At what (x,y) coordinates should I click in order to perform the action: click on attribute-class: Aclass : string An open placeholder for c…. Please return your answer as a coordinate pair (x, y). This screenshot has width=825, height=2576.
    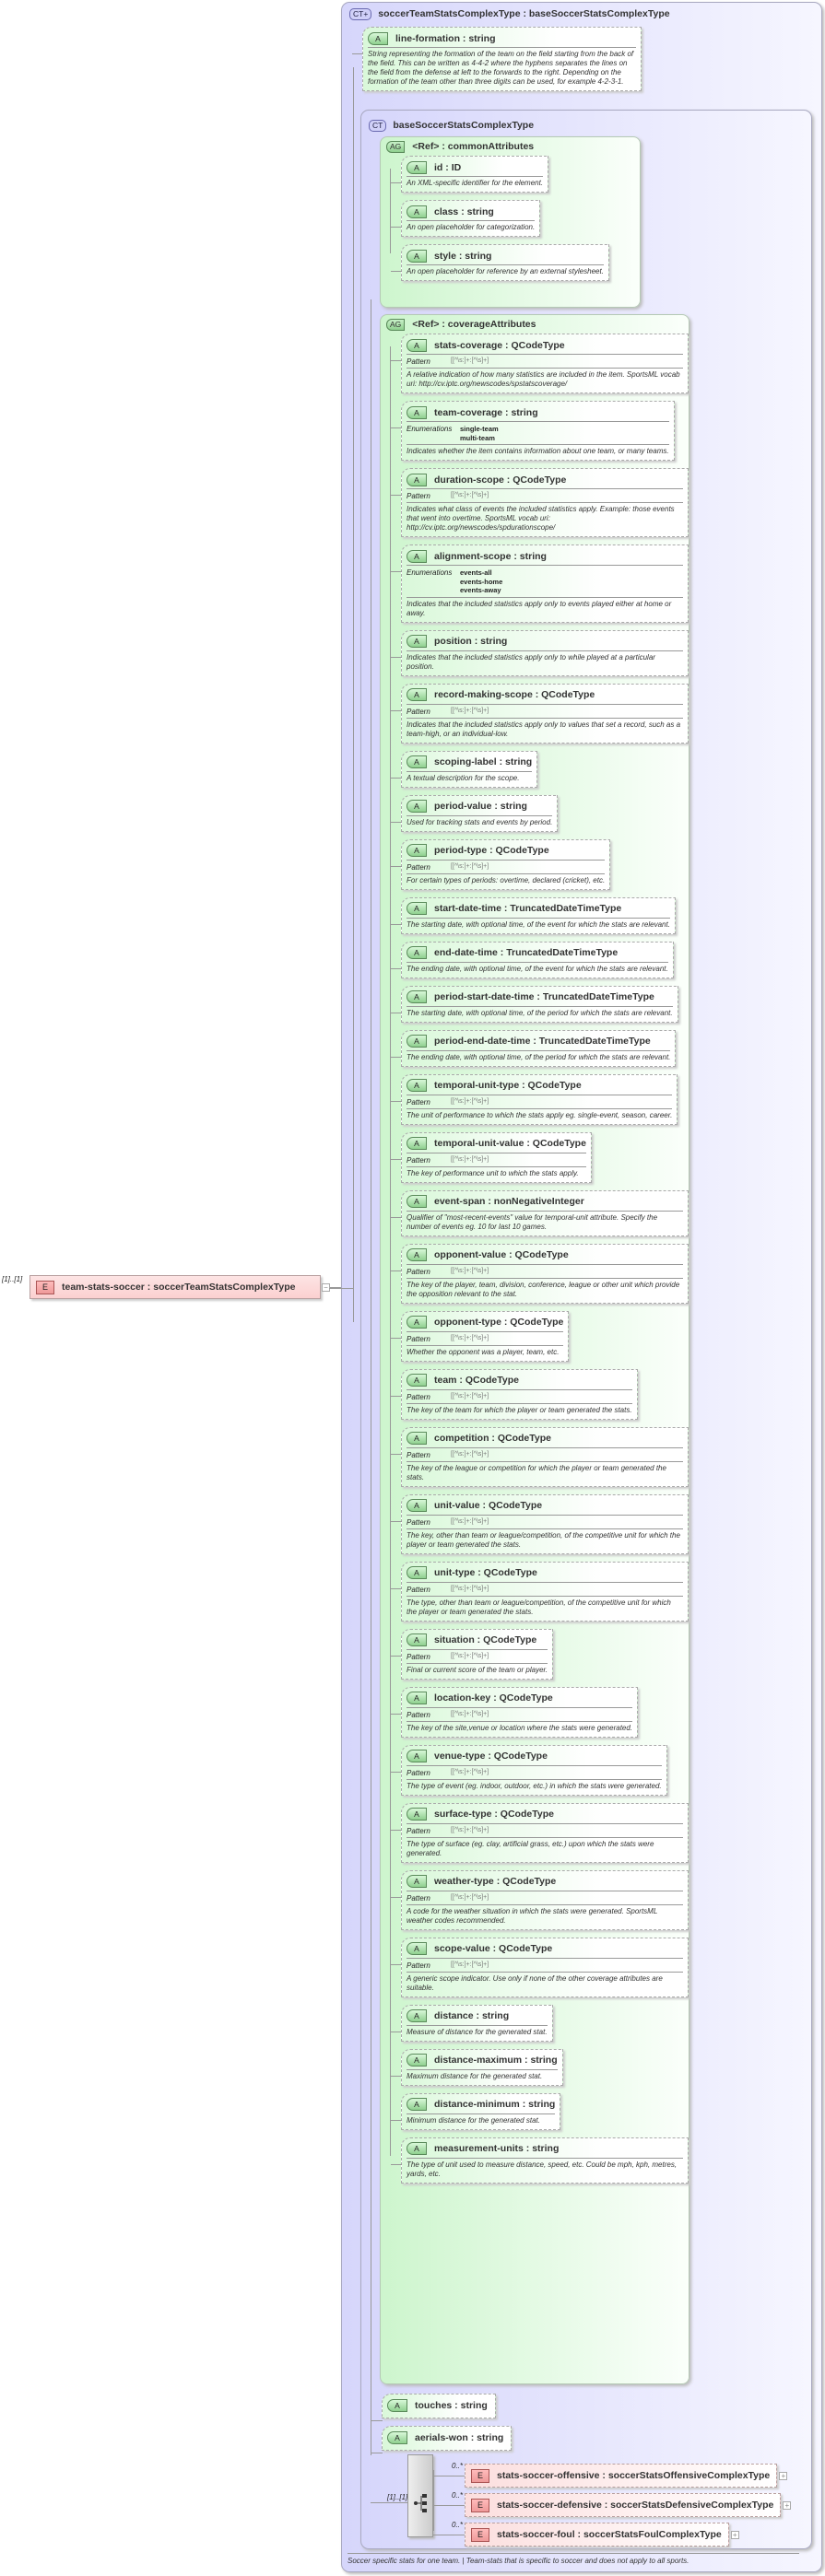
    Looking at the image, I should click on (466, 218).